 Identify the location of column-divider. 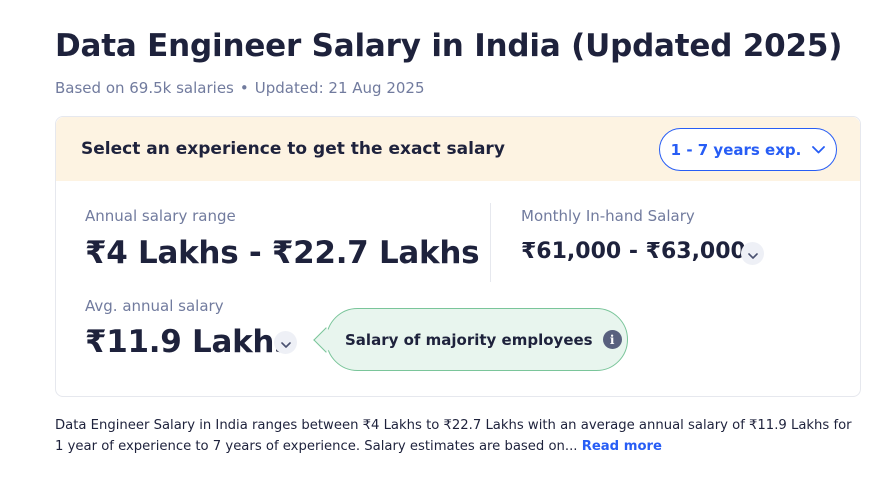
(490, 242).